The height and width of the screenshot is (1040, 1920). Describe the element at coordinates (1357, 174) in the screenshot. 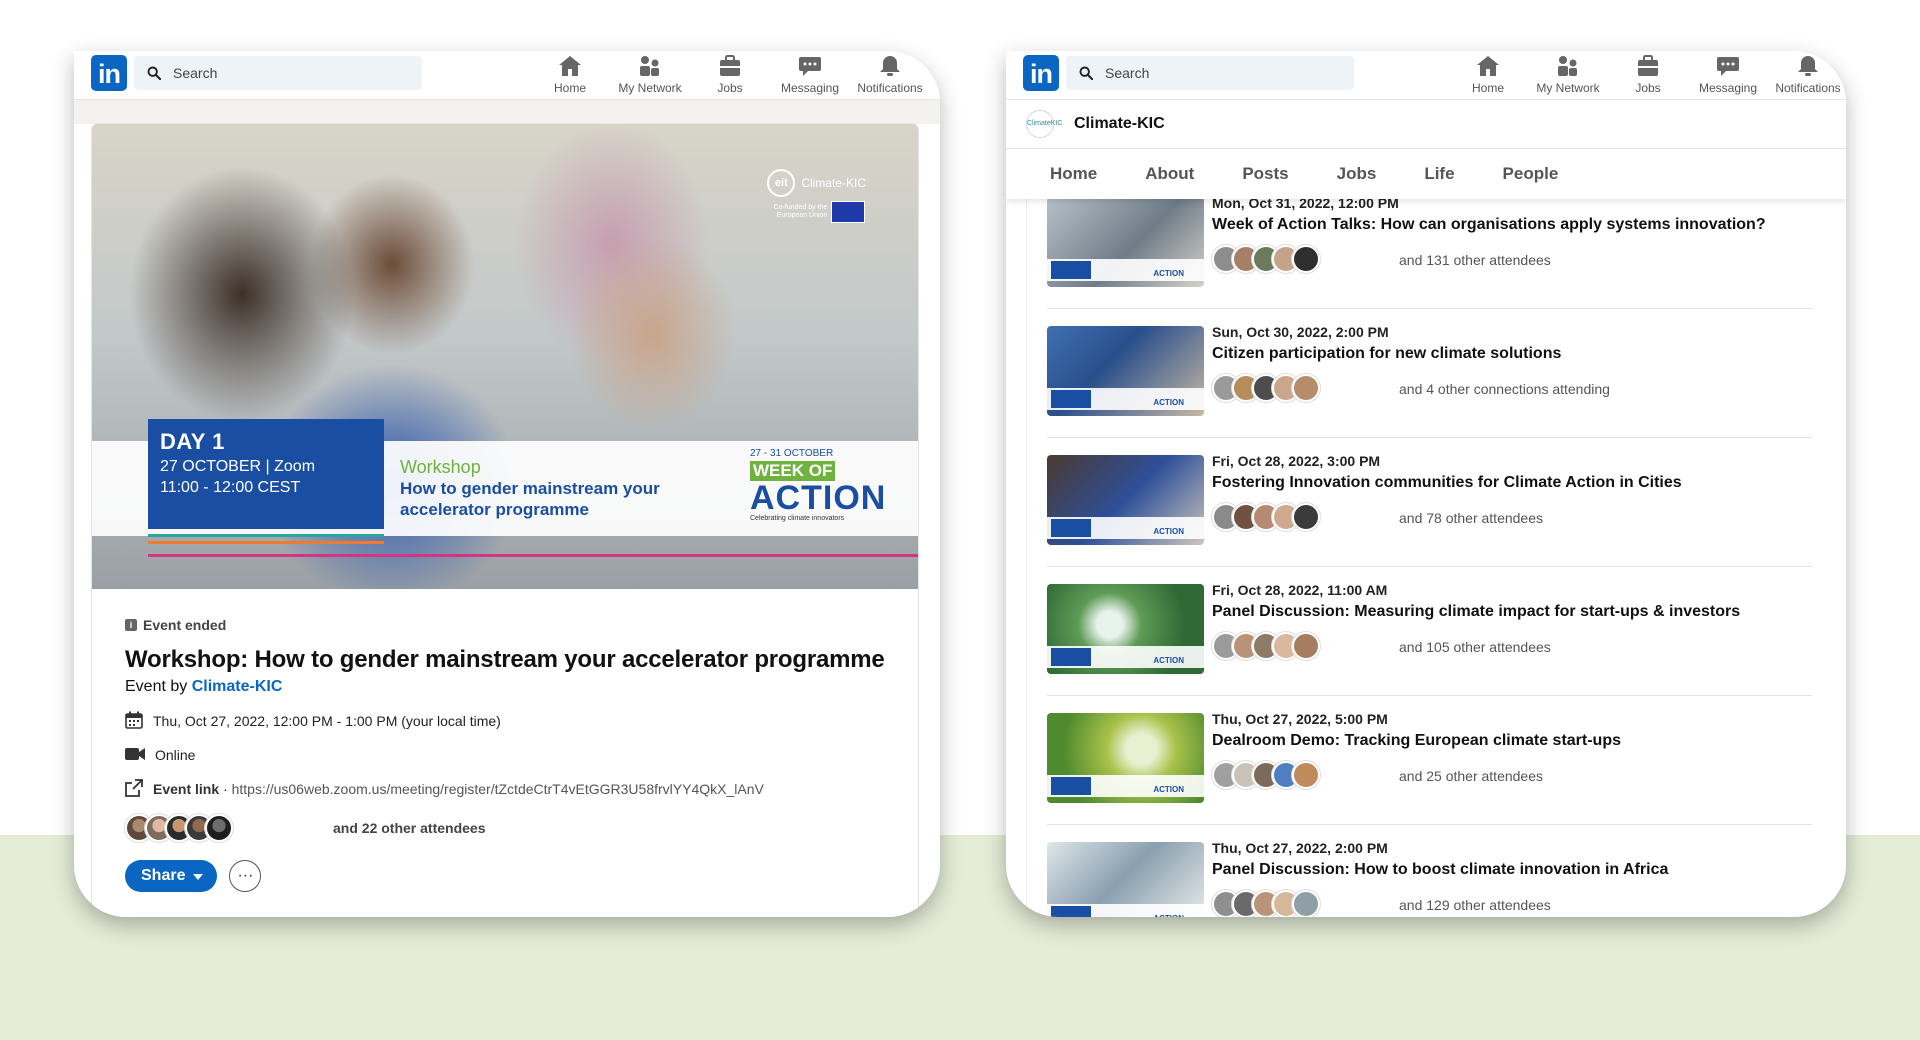

I see `tab-jobs: Jobs` at that location.